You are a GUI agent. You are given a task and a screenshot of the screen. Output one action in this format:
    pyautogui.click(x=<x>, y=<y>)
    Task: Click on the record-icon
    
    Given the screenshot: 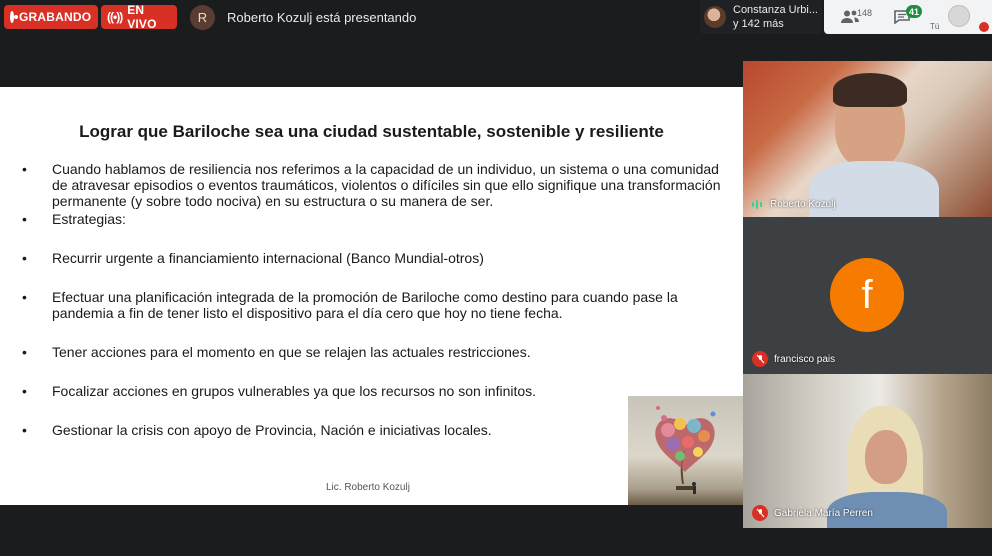 What is the action you would take?
    pyautogui.click(x=14, y=17)
    